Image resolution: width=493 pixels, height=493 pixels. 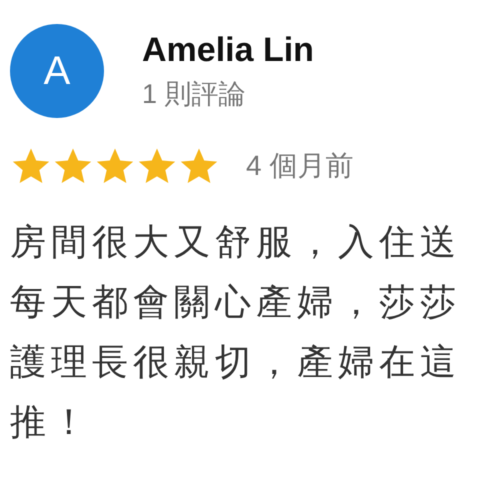 What do you see at coordinates (57, 71) in the screenshot?
I see `avatar: A` at bounding box center [57, 71].